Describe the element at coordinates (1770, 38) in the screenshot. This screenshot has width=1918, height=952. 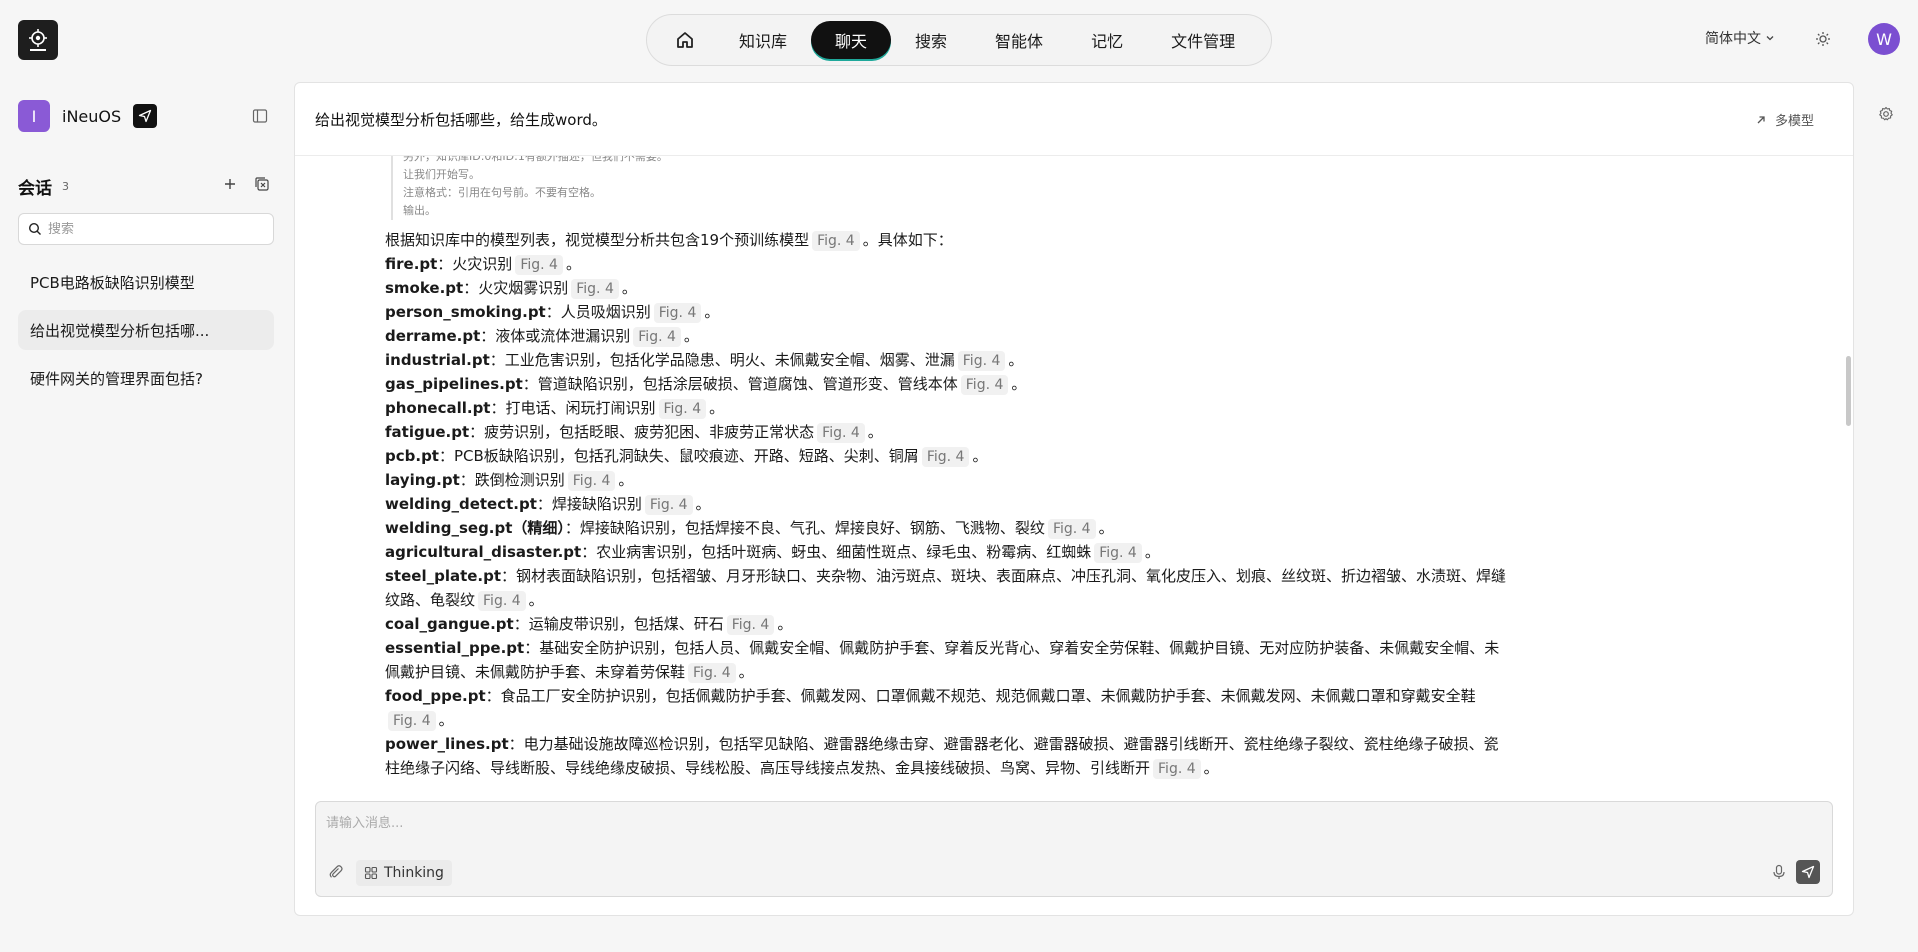
I see `chevron-down-icon` at that location.